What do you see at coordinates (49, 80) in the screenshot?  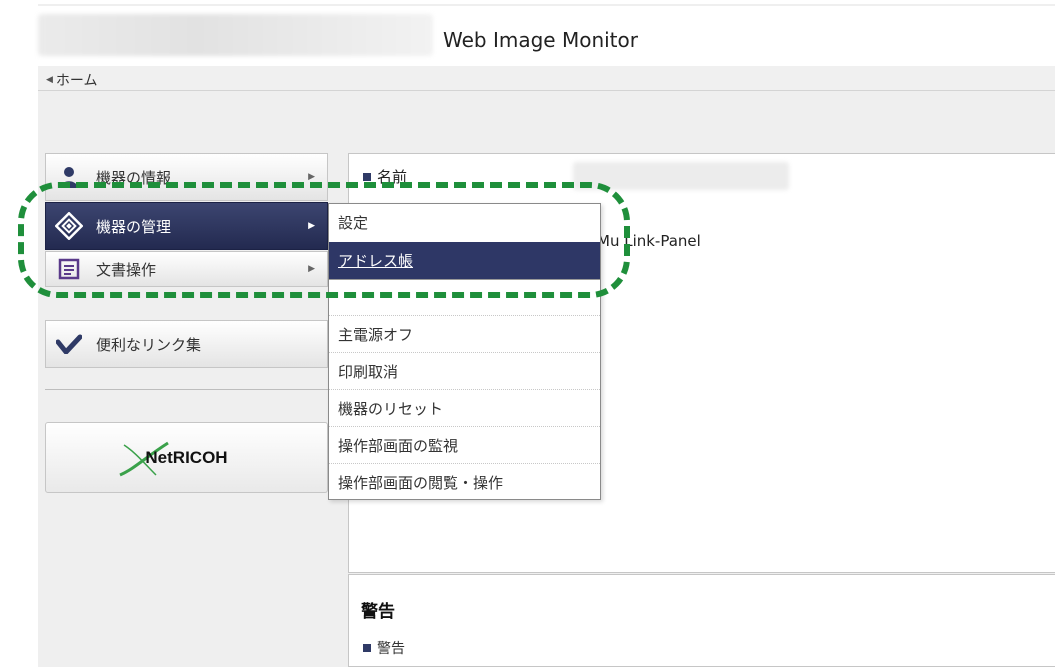 I see `chevron-left-icon: ◀` at bounding box center [49, 80].